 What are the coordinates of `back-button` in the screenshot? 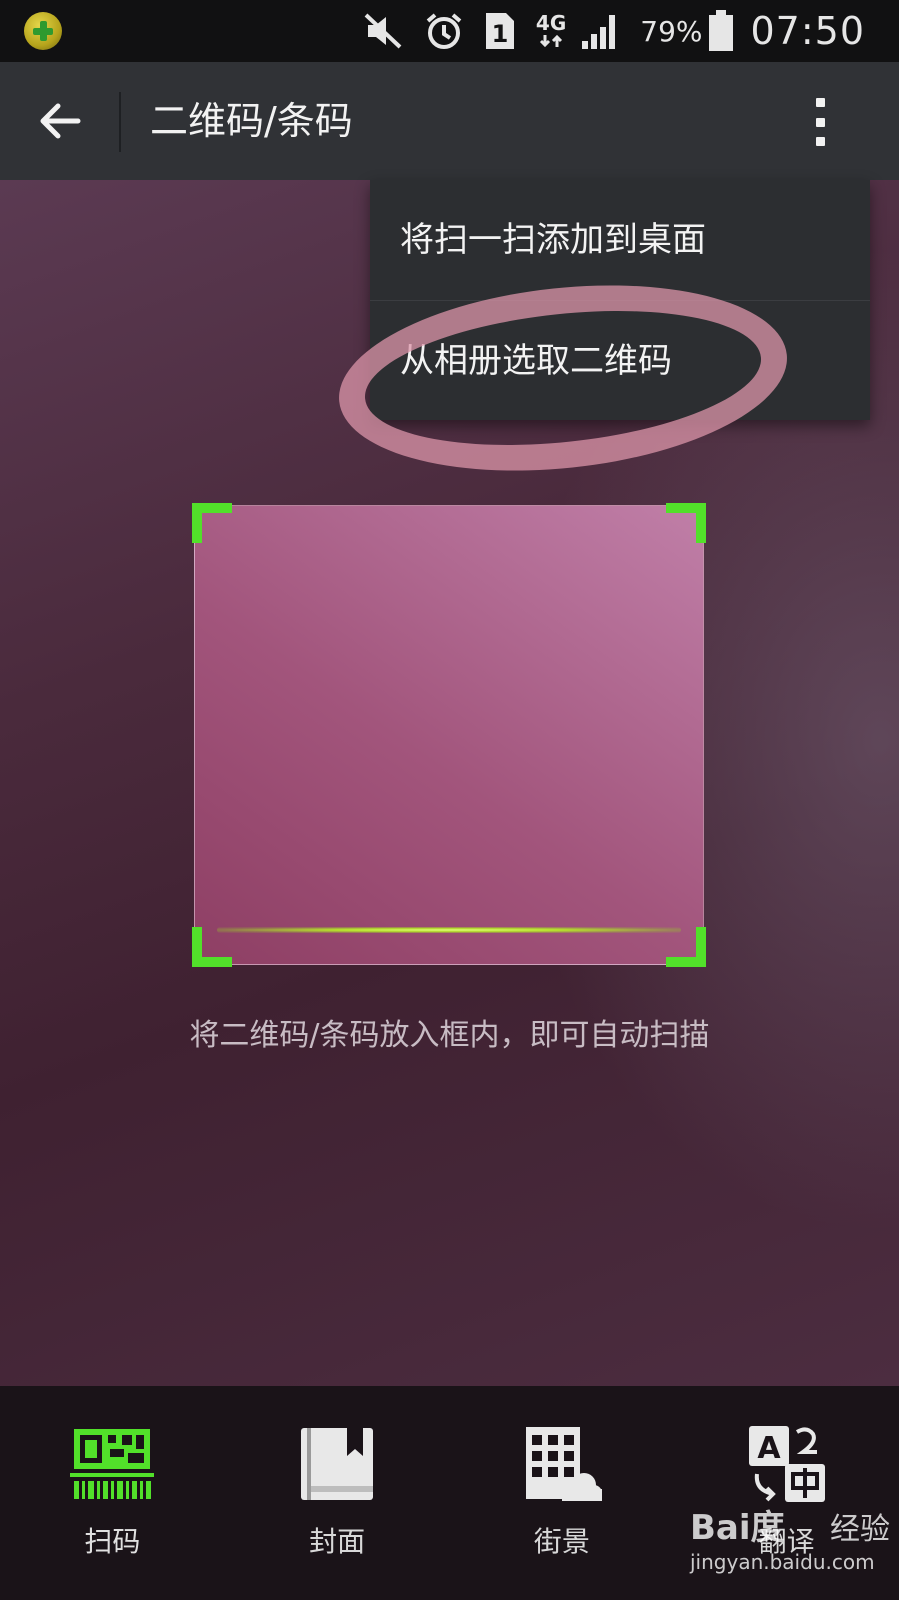 It's located at (60, 121).